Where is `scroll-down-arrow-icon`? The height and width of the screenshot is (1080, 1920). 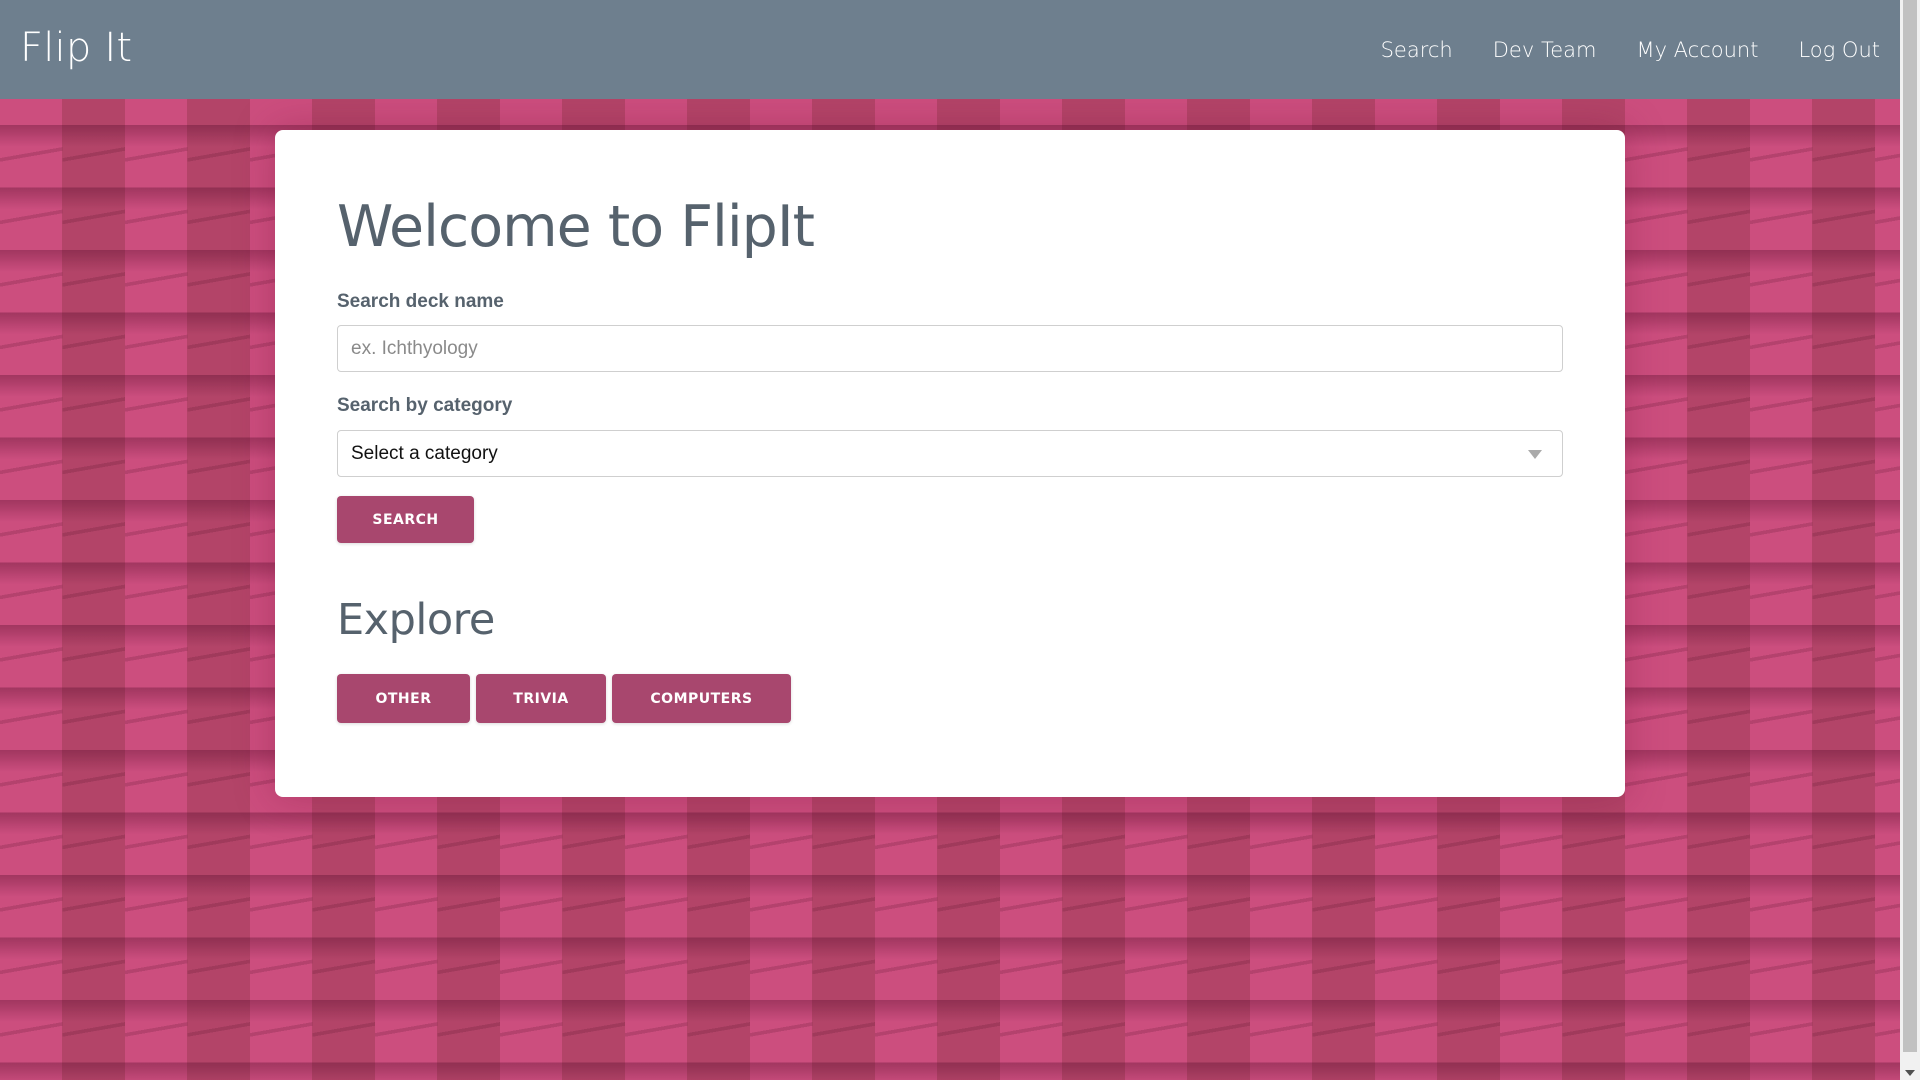
scroll-down-arrow-icon is located at coordinates (1910, 1073).